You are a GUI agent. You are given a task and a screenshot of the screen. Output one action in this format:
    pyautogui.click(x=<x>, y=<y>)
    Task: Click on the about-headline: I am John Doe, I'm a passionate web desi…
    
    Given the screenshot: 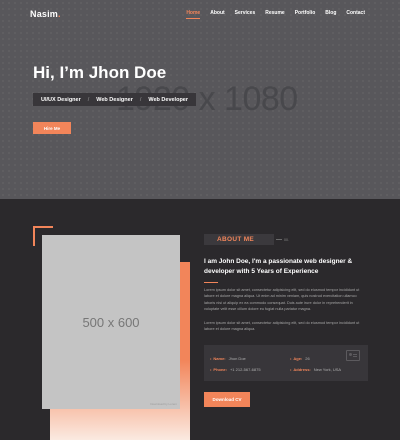 What is the action you would take?
    pyautogui.click(x=278, y=267)
    